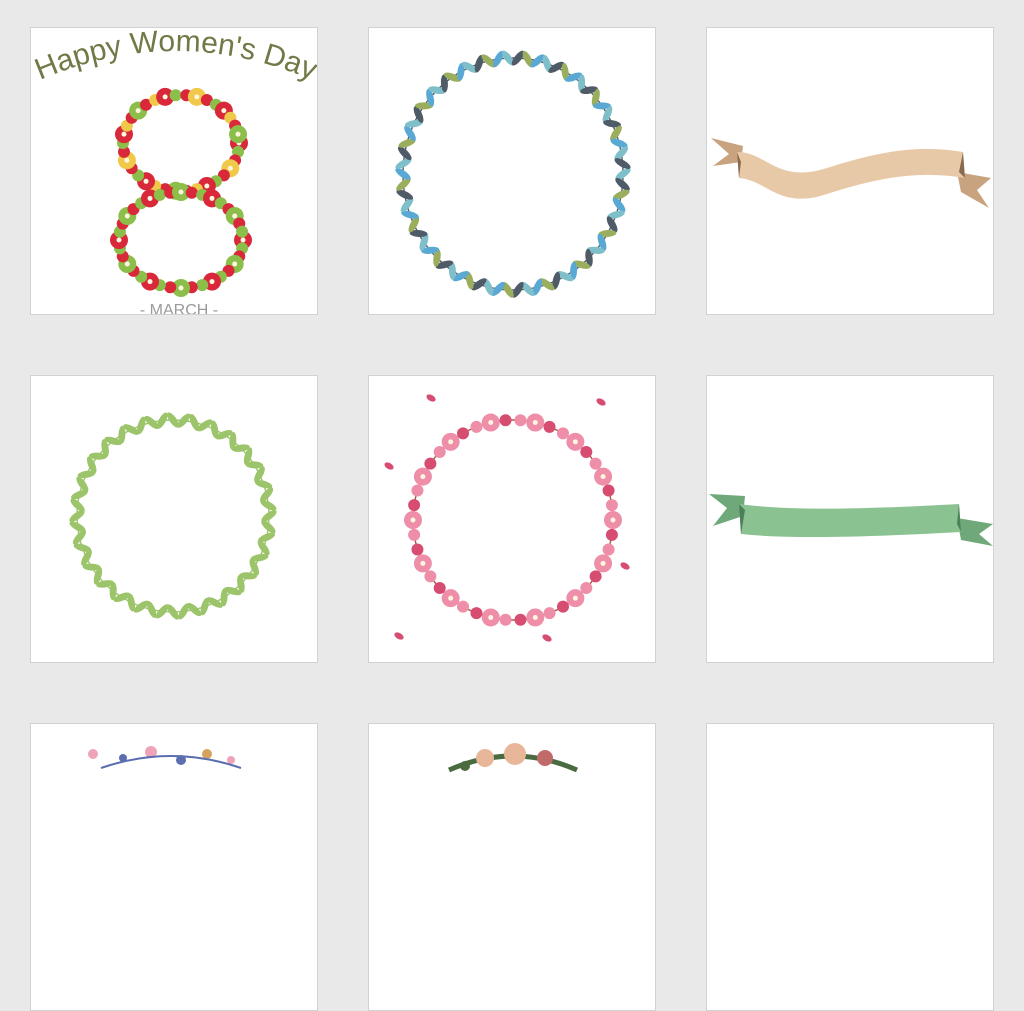 The width and height of the screenshot is (1024, 1011). I want to click on tile-green-vine-wreath, so click(174, 519).